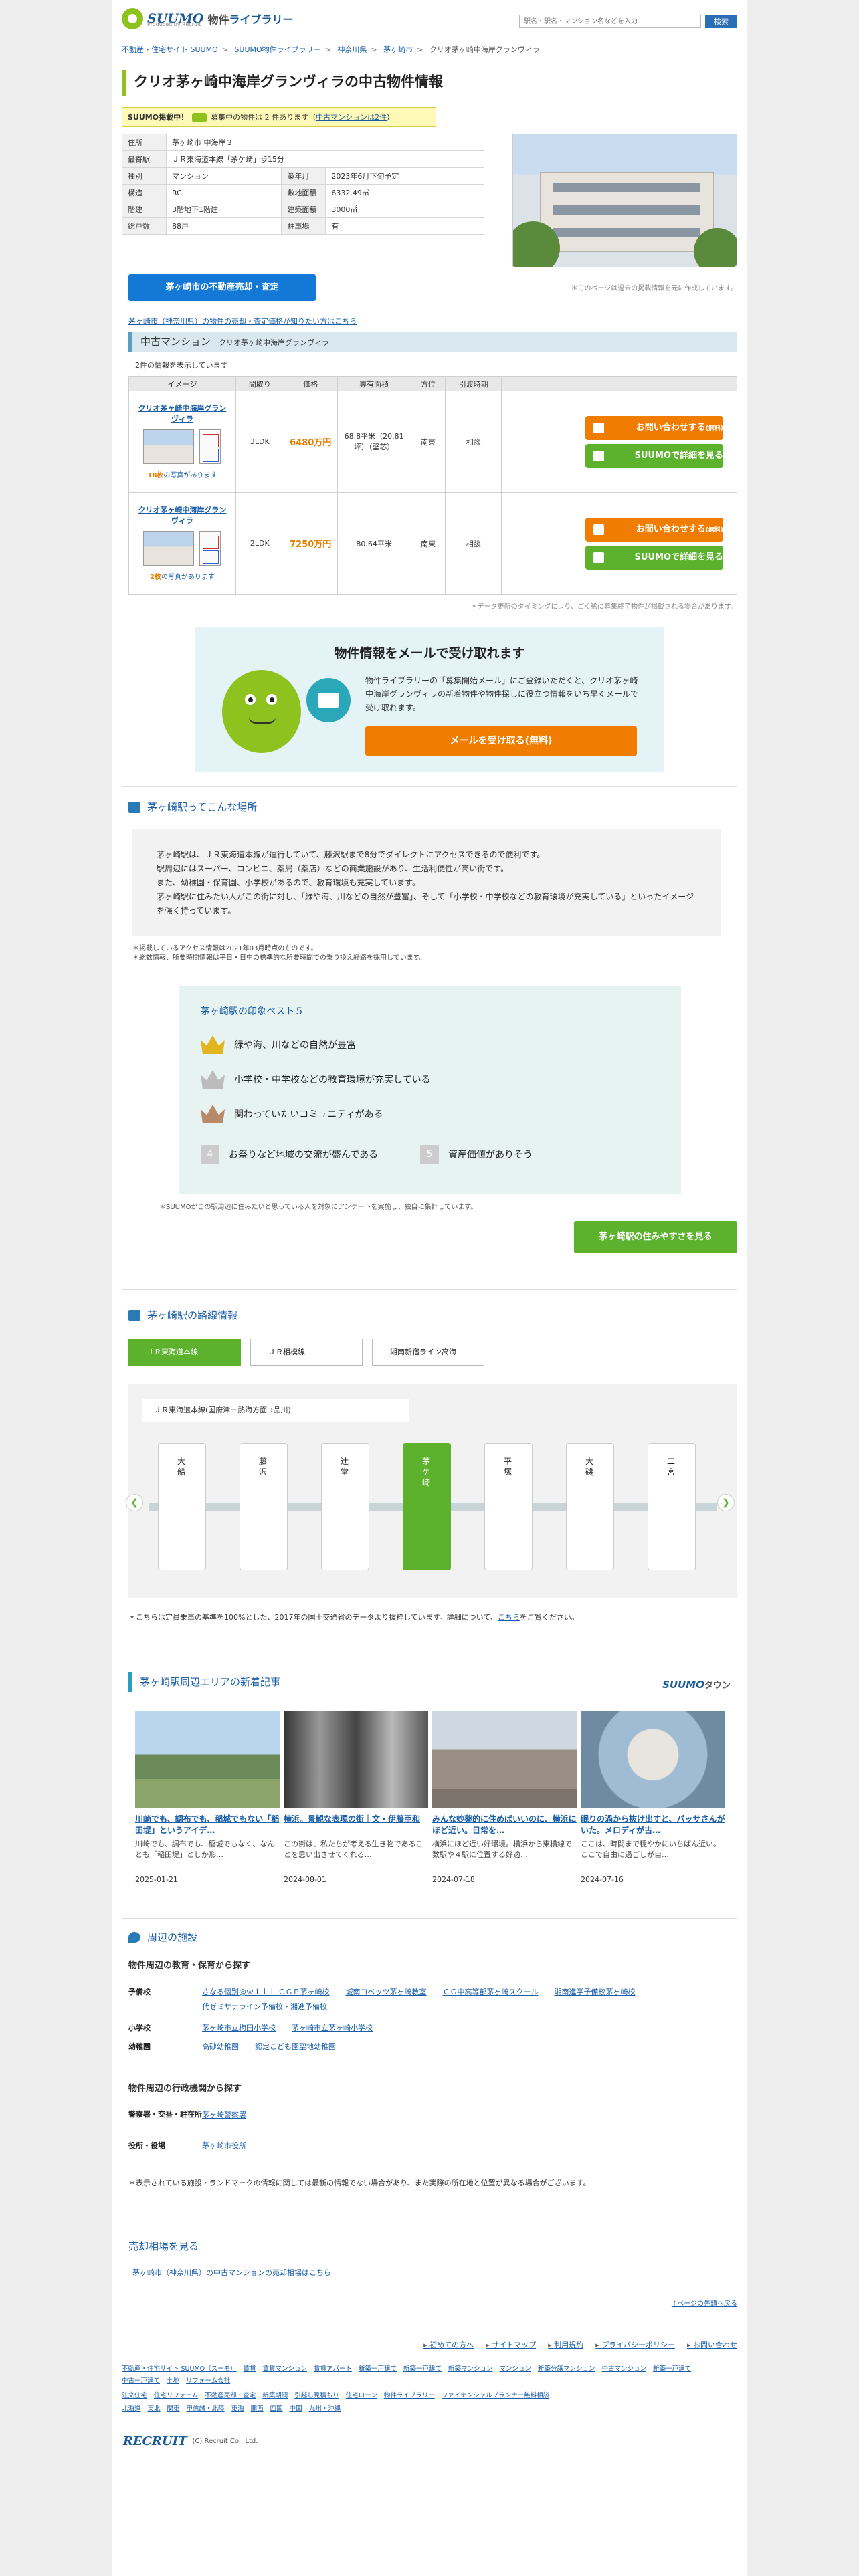  What do you see at coordinates (134, 2396) in the screenshot?
I see `footer-nav-link: 注文住宅` at bounding box center [134, 2396].